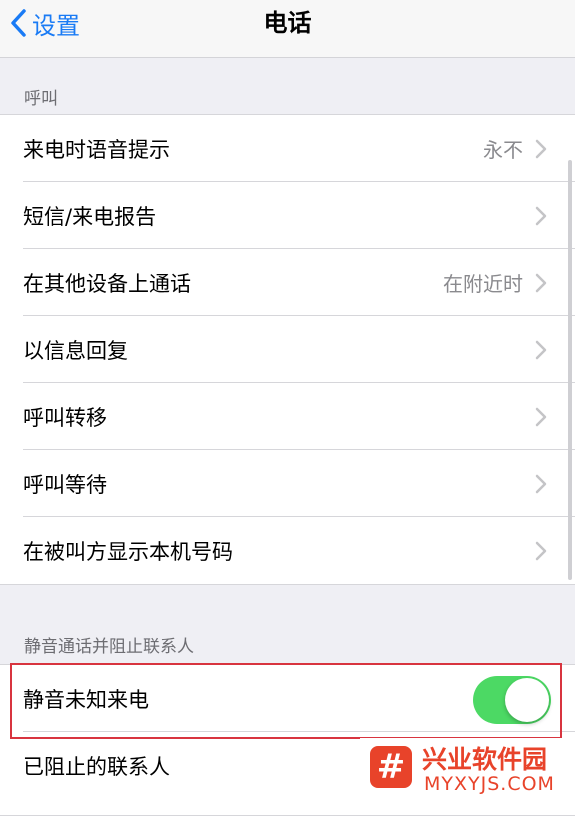 The width and height of the screenshot is (575, 816). I want to click on watermark-logo-icon: #, so click(391, 767).